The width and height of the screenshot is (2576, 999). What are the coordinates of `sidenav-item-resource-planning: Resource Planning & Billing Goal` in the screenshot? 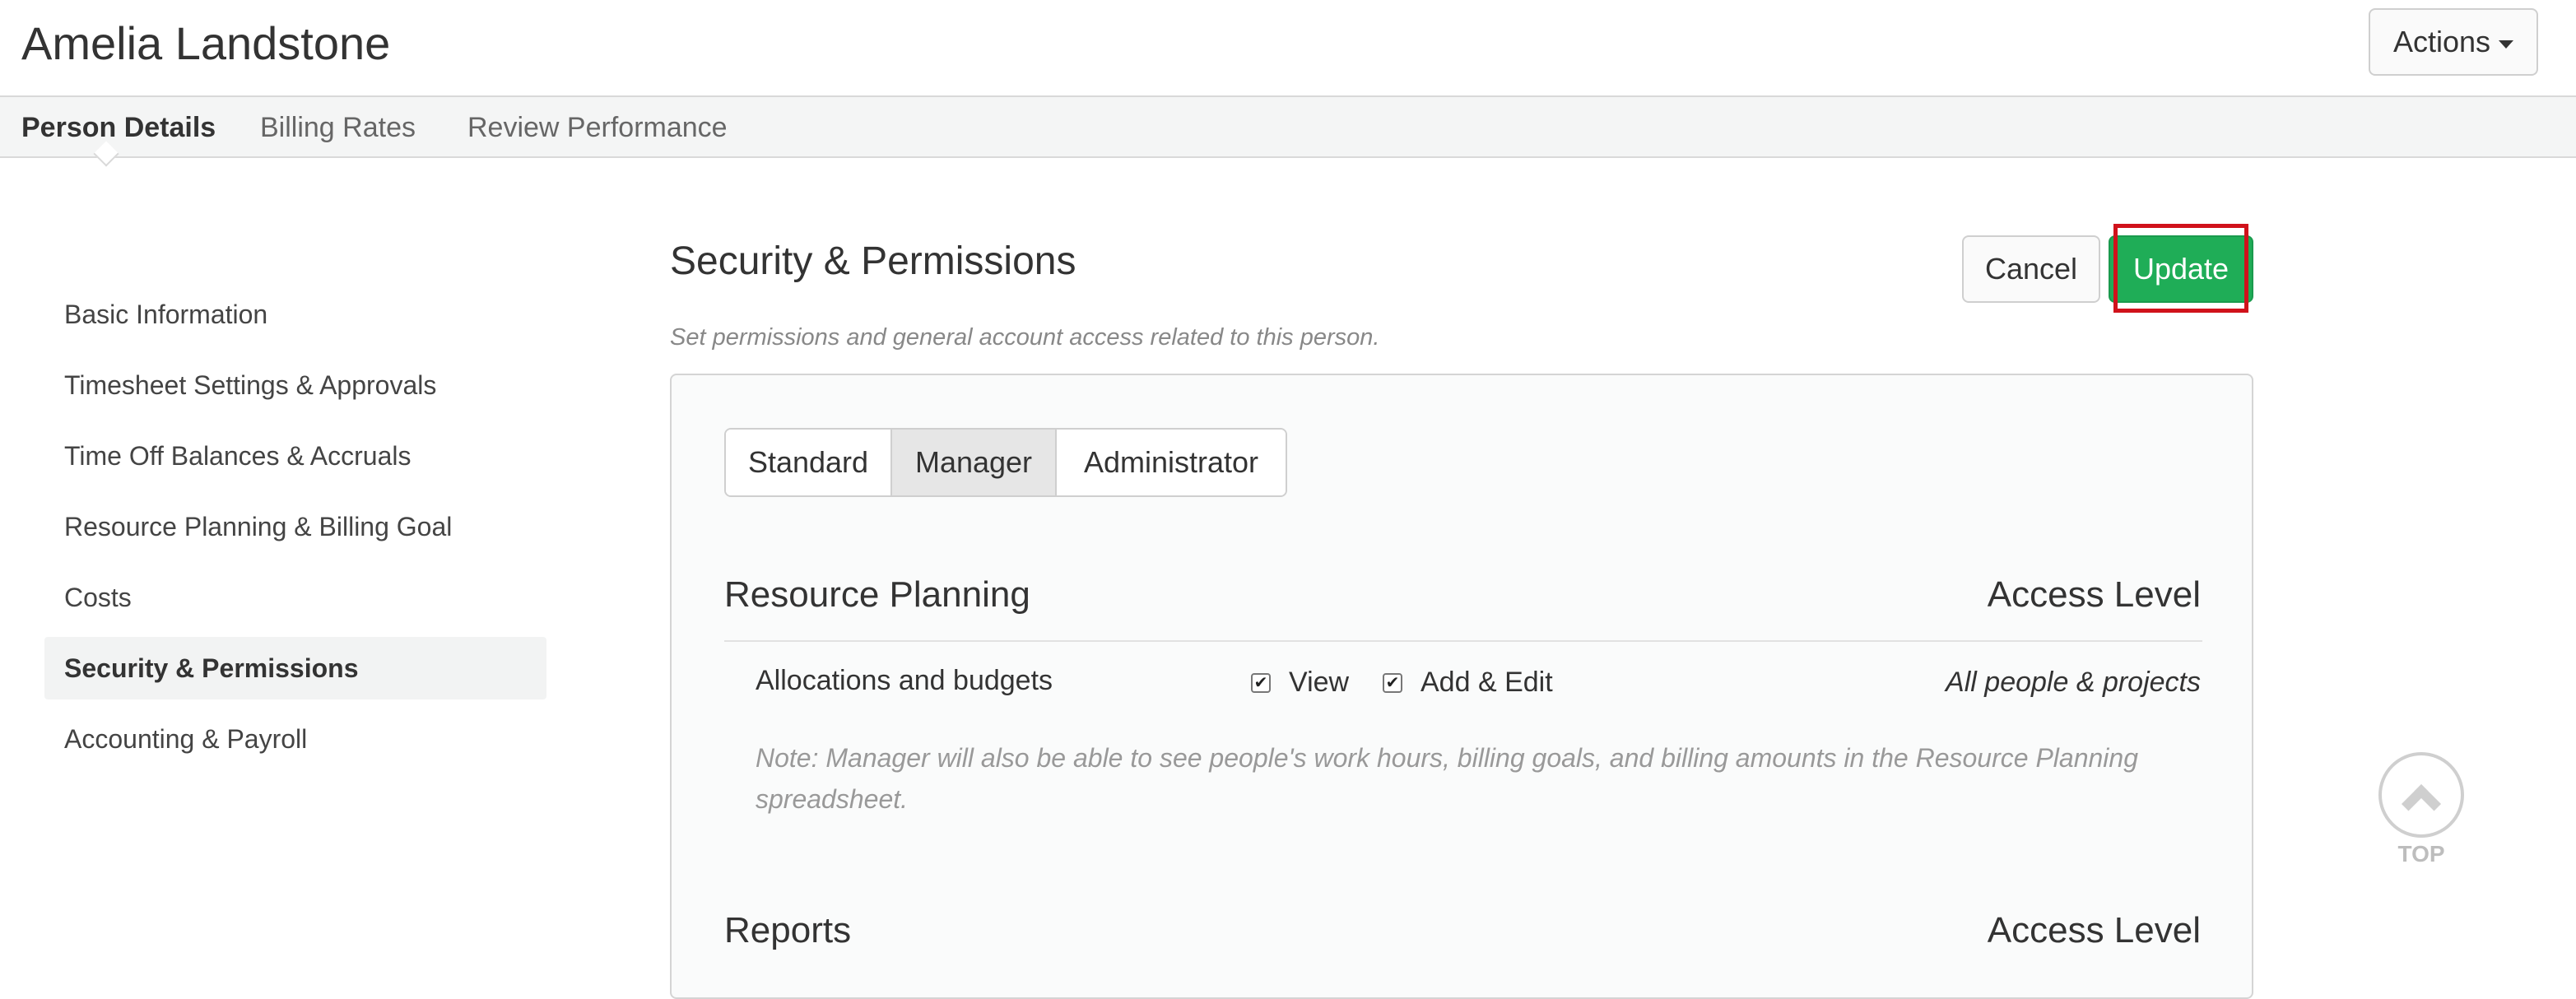 It's located at (295, 526).